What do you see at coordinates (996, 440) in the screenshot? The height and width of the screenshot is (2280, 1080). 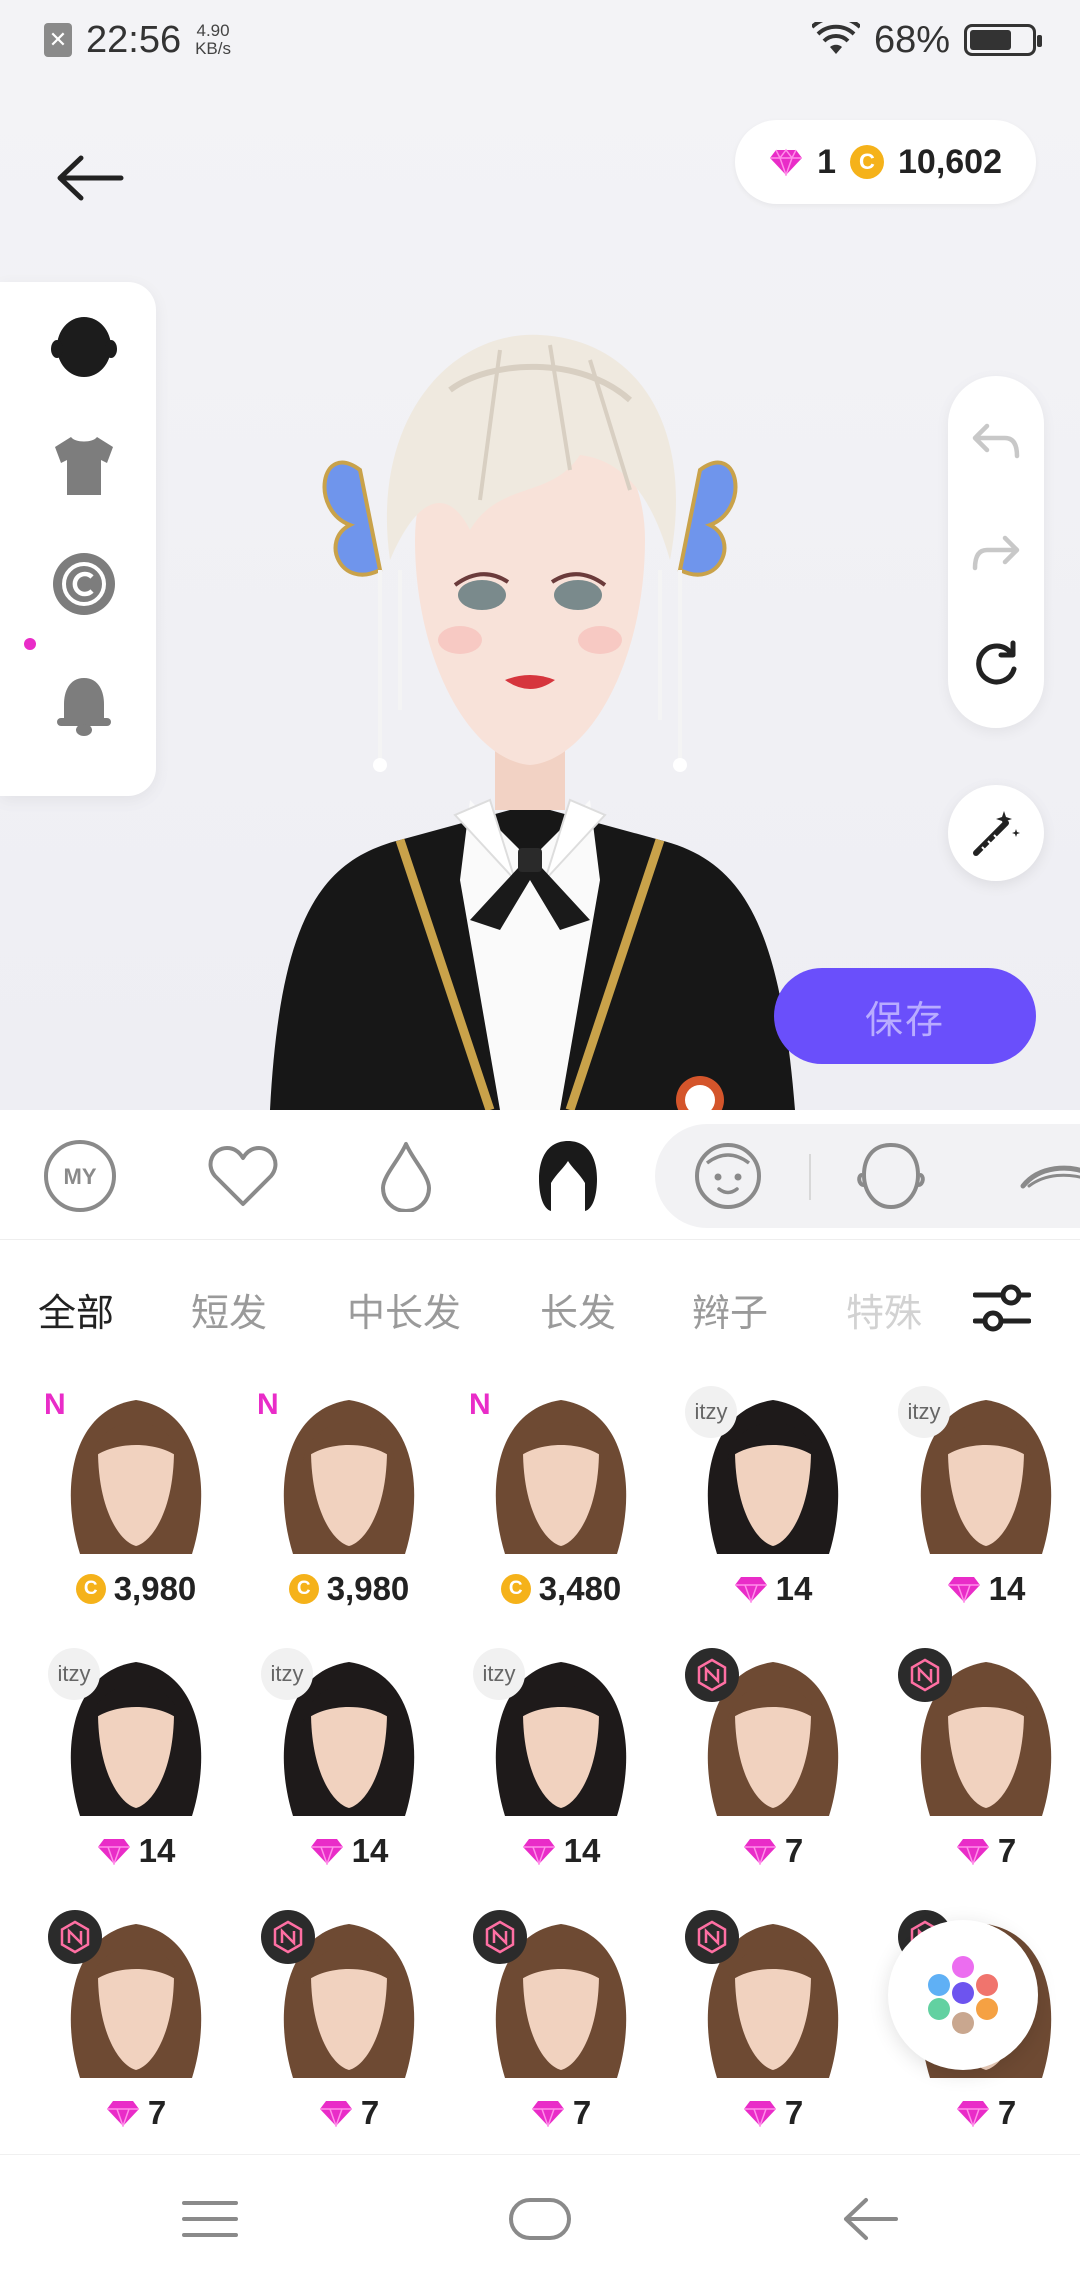 I see `undo-button` at bounding box center [996, 440].